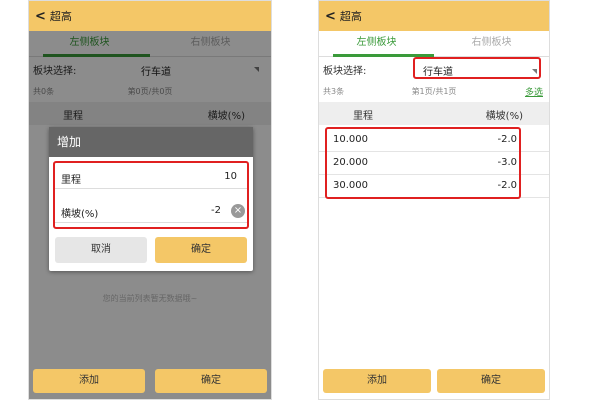 This screenshot has width=600, height=400. I want to click on table-body: 10.000 -2.0 20.000 -3.0 30.000 -2.0, so click(434, 162).